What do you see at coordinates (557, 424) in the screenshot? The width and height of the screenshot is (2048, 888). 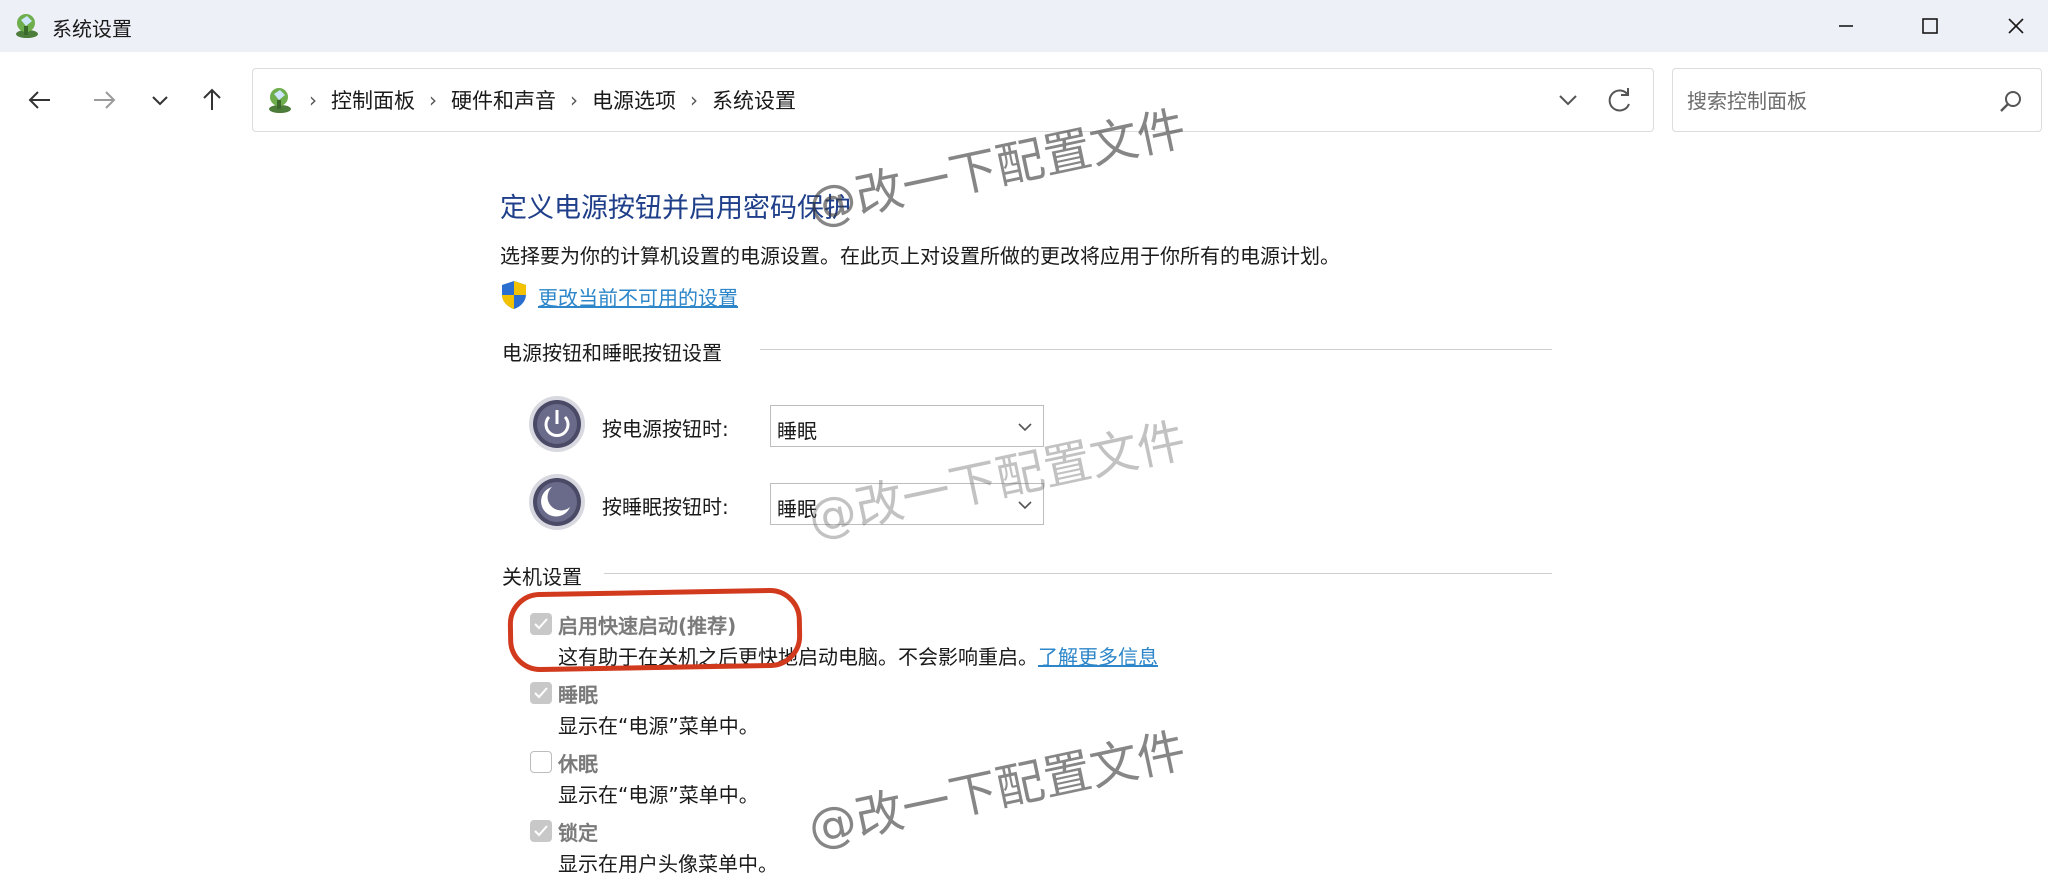 I see `power-button-icon` at bounding box center [557, 424].